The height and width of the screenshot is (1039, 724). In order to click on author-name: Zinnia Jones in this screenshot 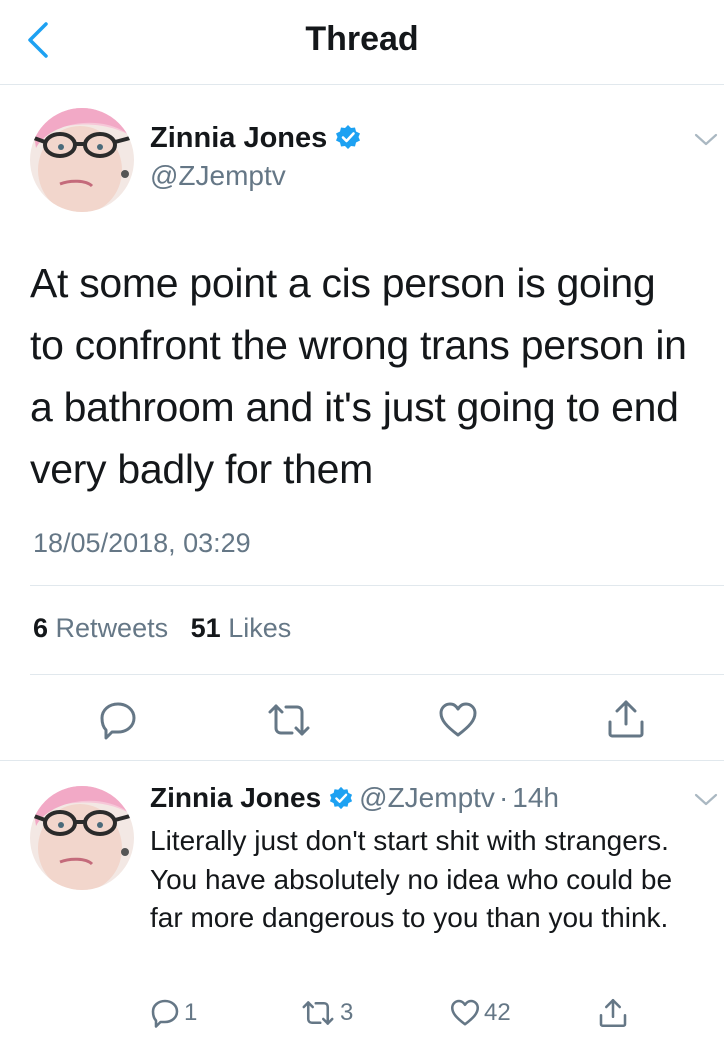, I will do `click(255, 138)`.